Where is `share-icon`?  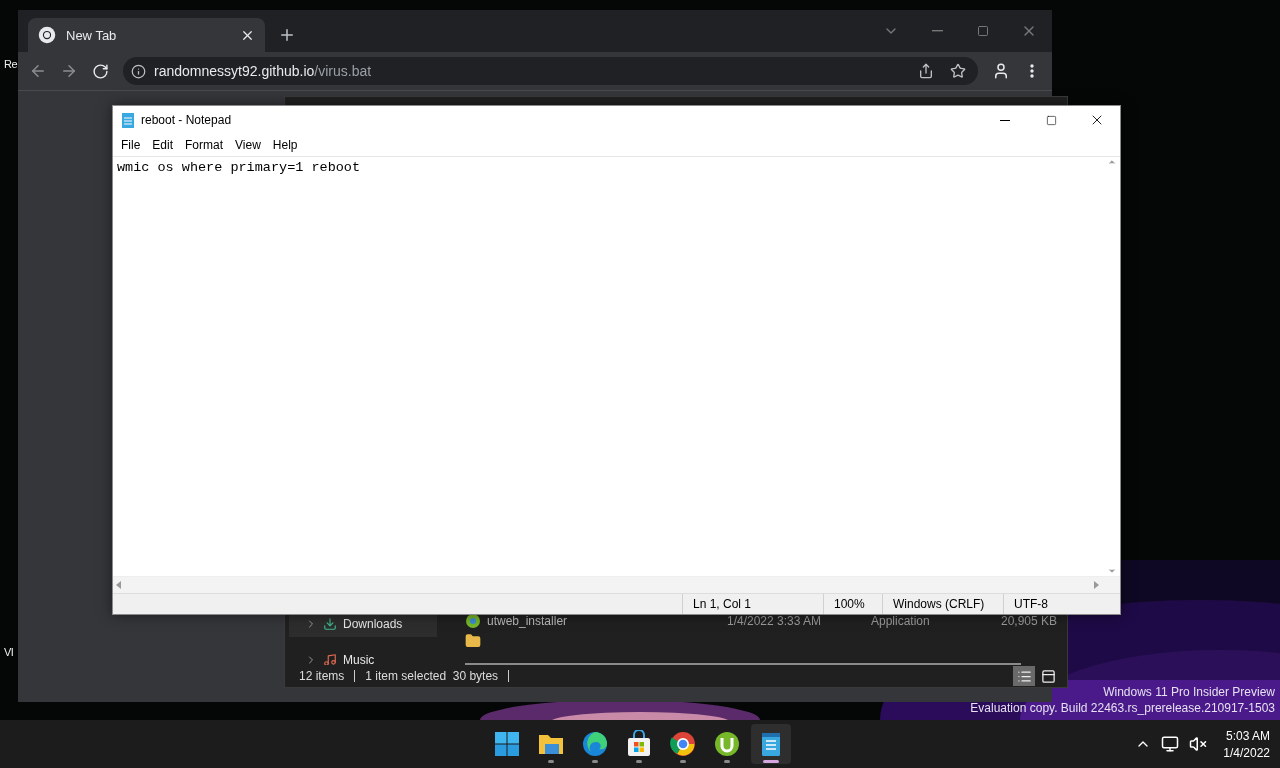
share-icon is located at coordinates (926, 71).